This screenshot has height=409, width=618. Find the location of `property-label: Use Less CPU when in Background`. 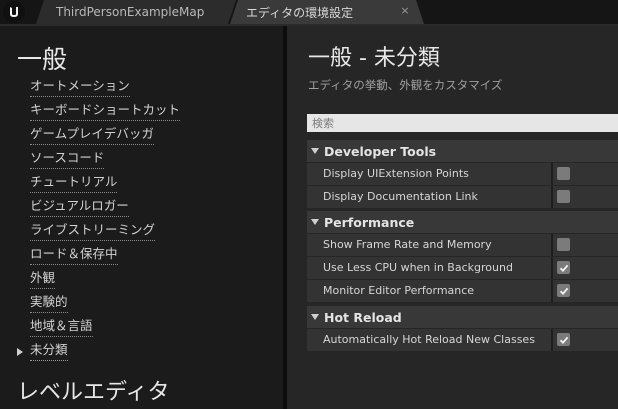

property-label: Use Less CPU when in Background is located at coordinates (418, 267).